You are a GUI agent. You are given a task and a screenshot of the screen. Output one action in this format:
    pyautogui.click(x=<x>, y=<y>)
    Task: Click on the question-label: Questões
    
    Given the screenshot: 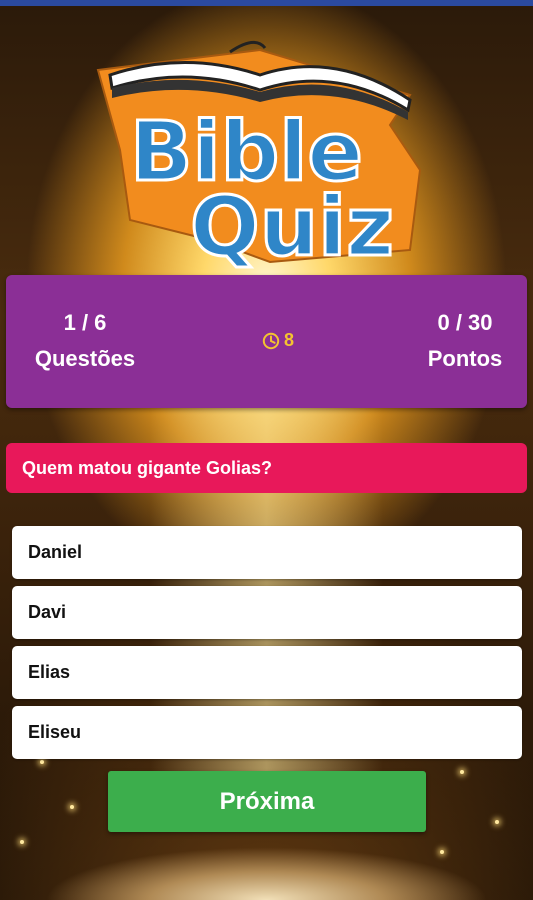 What is the action you would take?
    pyautogui.click(x=85, y=358)
    